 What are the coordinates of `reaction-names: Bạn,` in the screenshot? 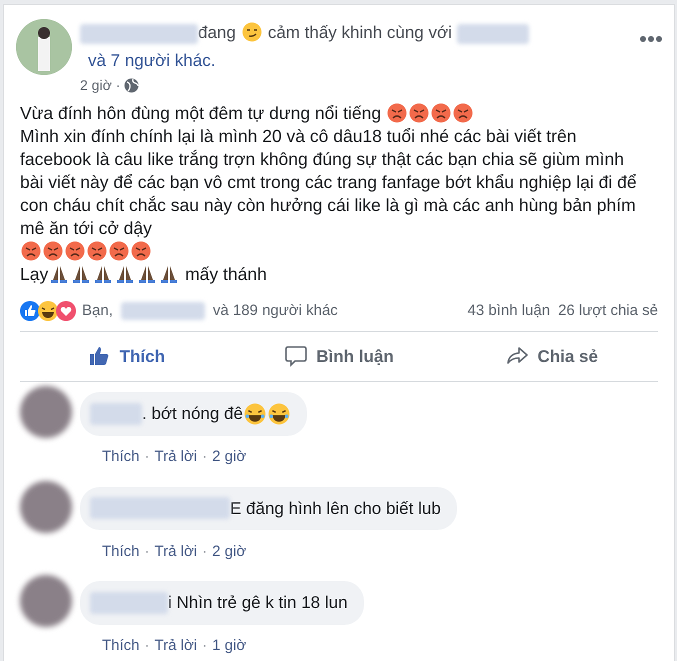 It's located at (97, 311).